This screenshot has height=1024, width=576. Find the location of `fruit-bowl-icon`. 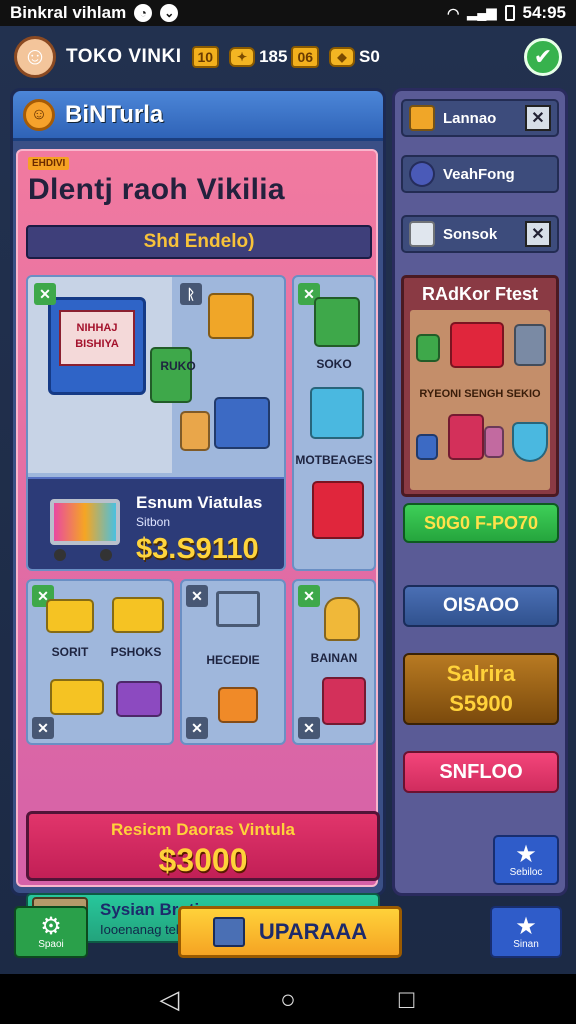

fruit-bowl-icon is located at coordinates (530, 442).